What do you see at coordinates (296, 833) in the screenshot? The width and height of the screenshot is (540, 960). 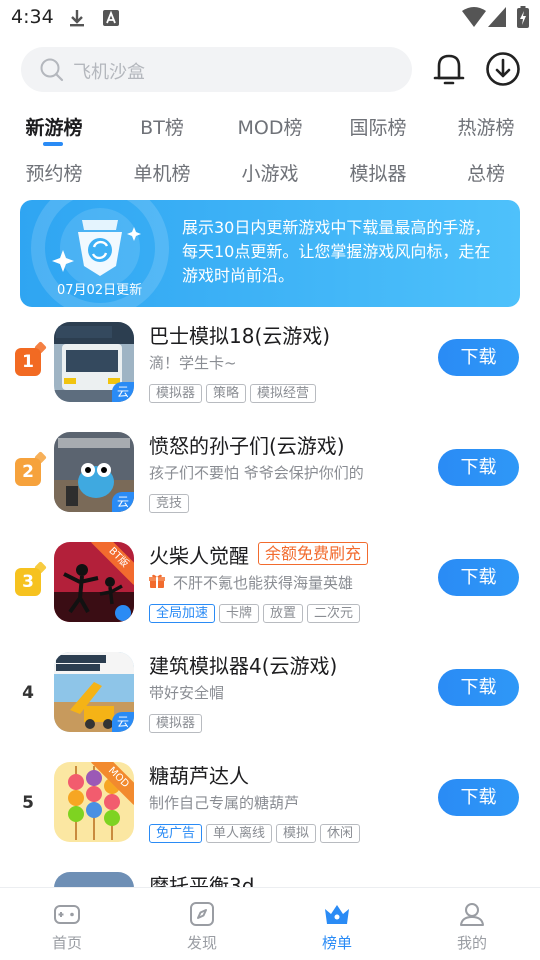 I see `tag: 模拟` at bounding box center [296, 833].